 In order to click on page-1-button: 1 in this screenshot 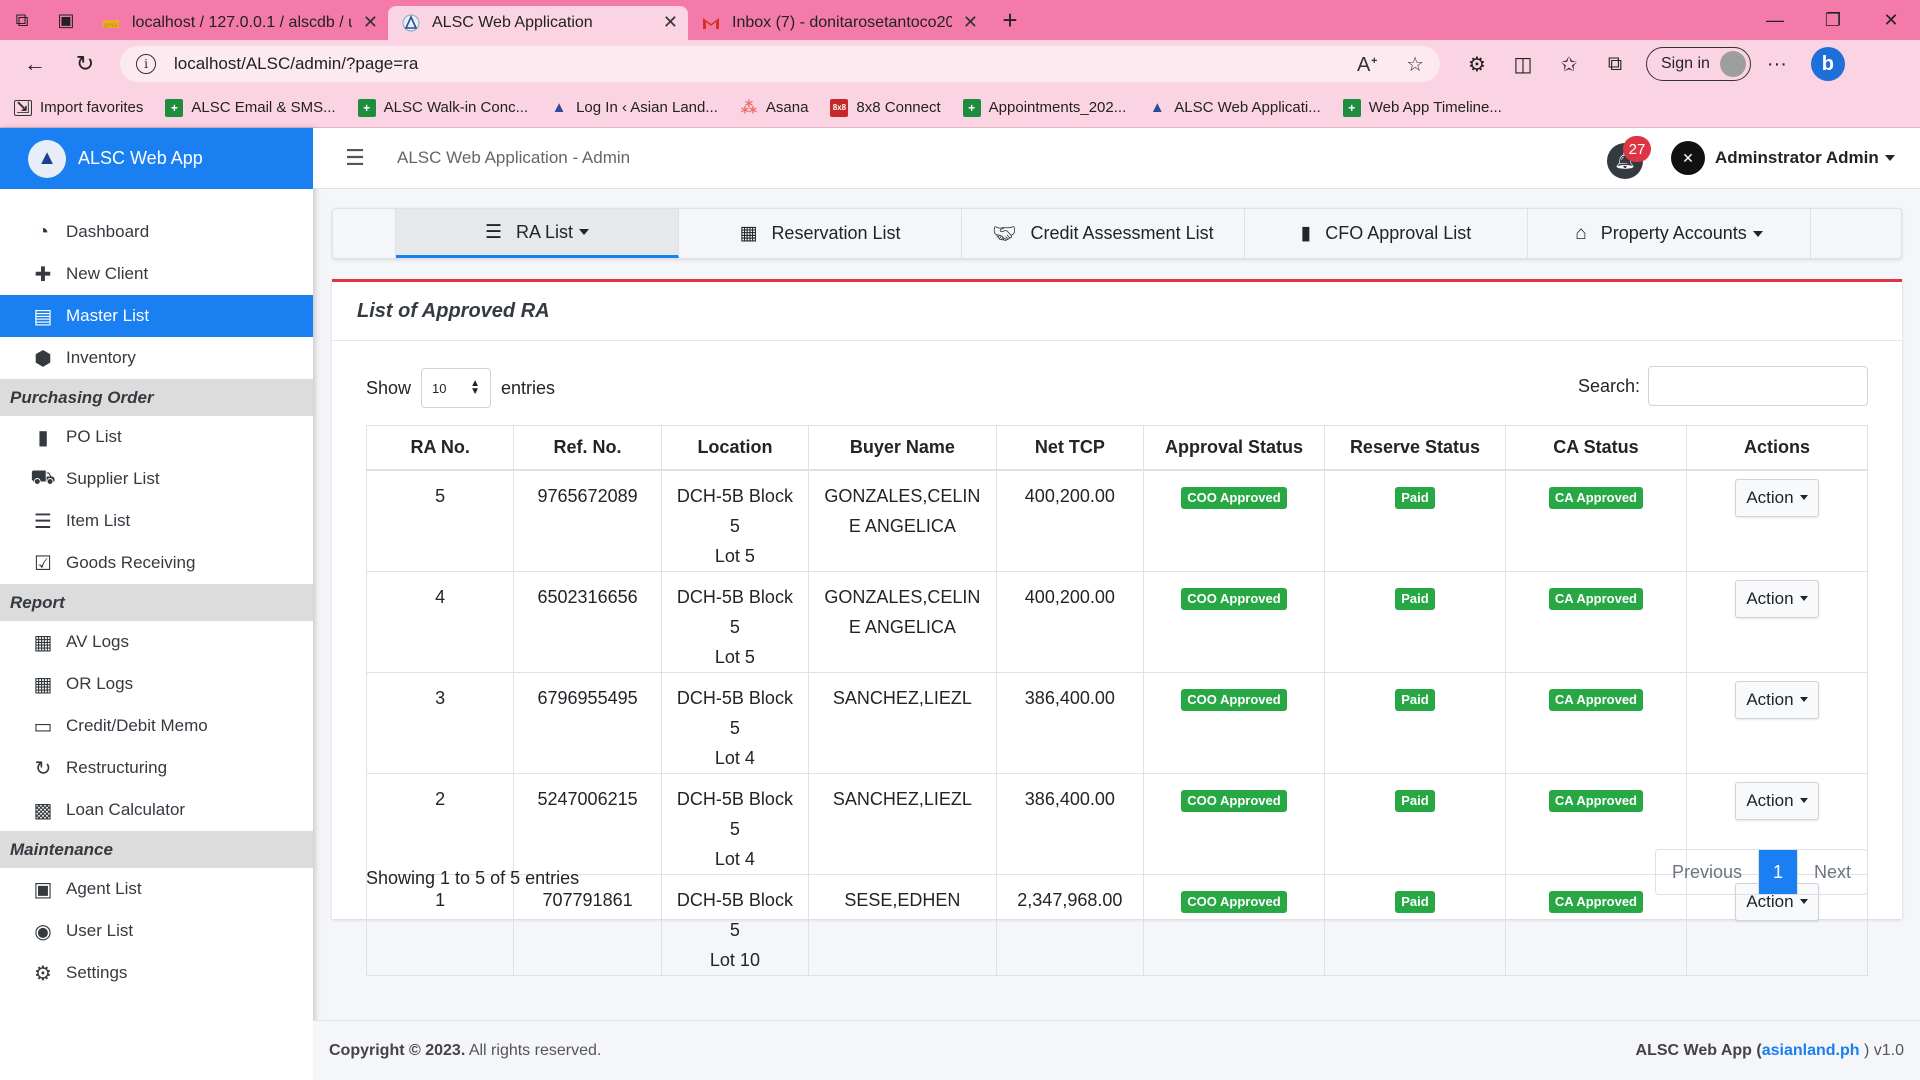, I will do `click(1778, 872)`.